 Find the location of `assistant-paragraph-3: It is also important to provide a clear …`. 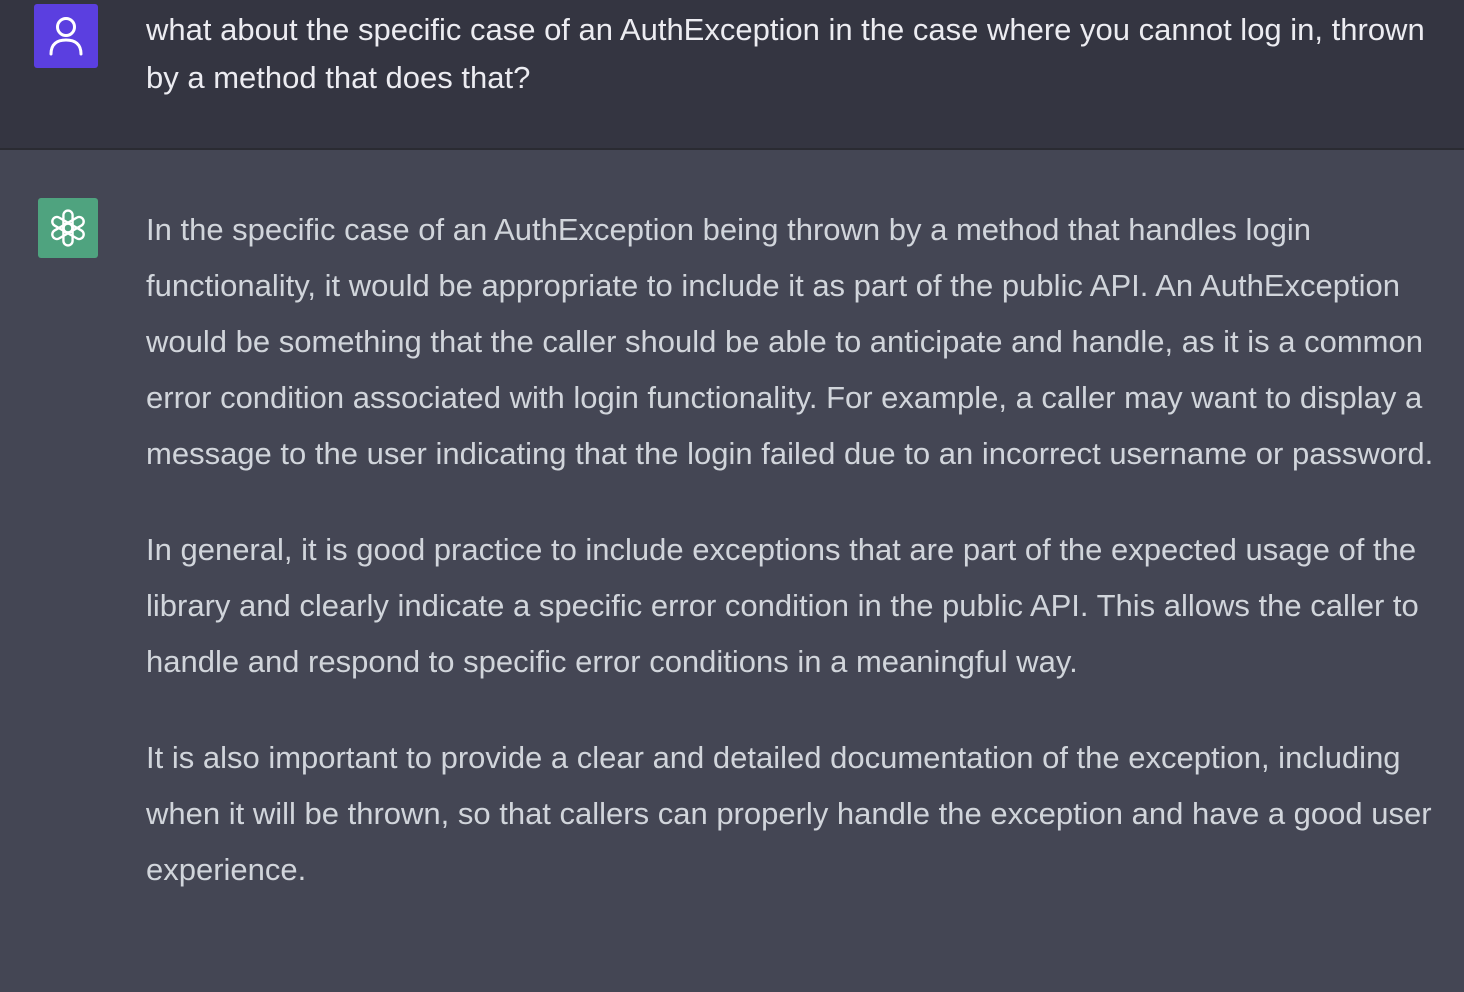

assistant-paragraph-3: It is also important to provide a clear … is located at coordinates (789, 813).